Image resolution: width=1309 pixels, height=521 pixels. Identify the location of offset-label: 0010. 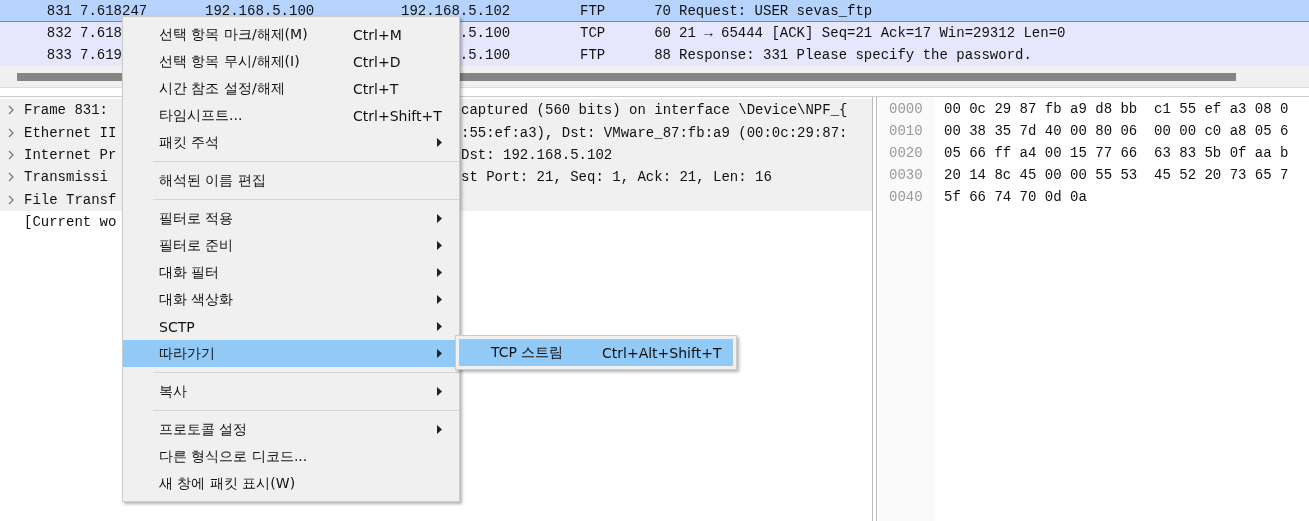
(906, 131).